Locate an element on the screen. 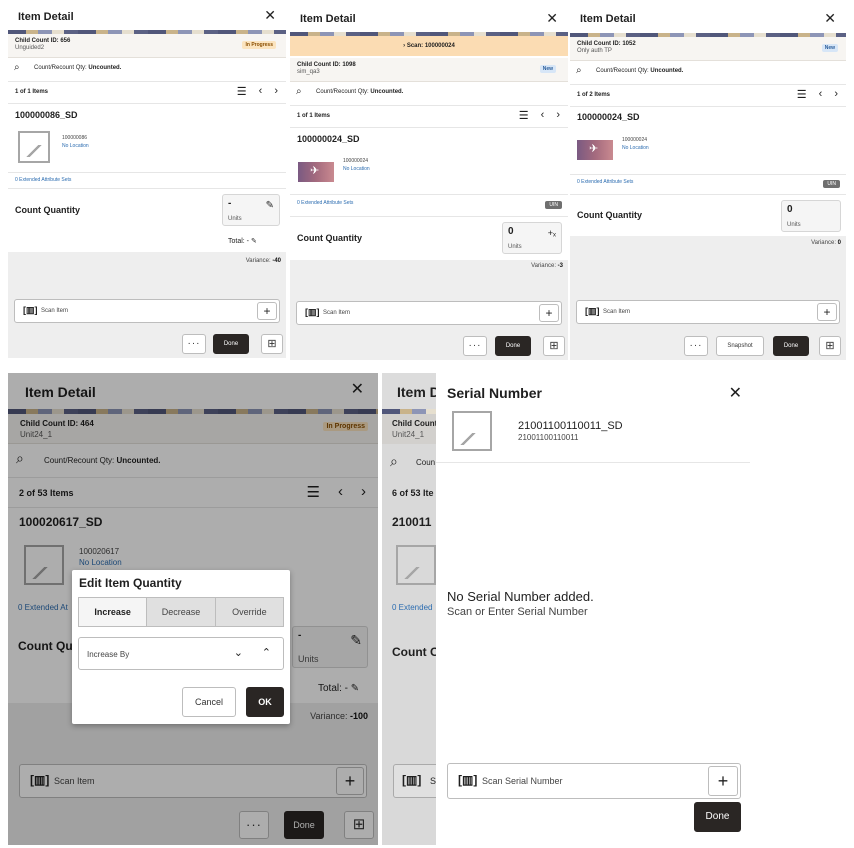 The image size is (854, 848). quantity-value: 0 is located at coordinates (790, 209).